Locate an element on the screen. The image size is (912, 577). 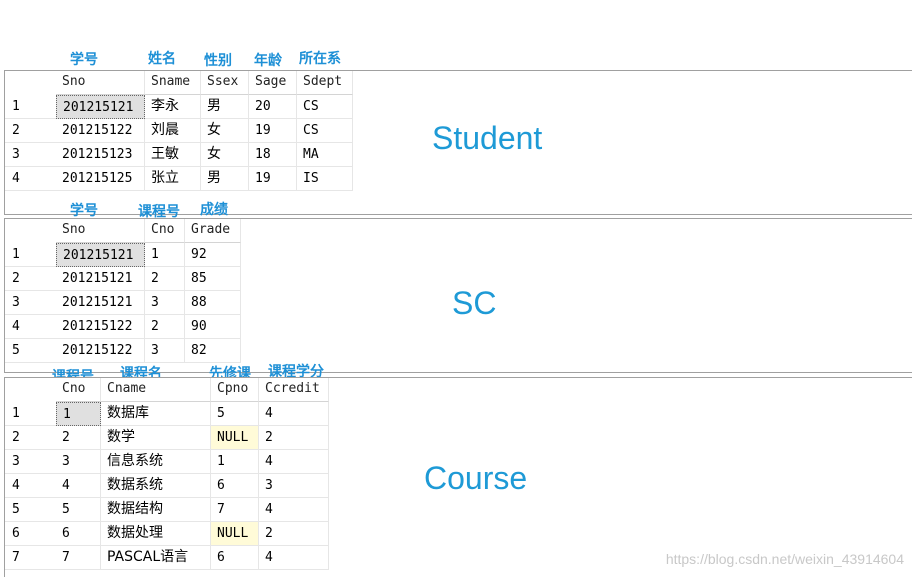
student-column-header-sname: Sname is located at coordinates (173, 83).